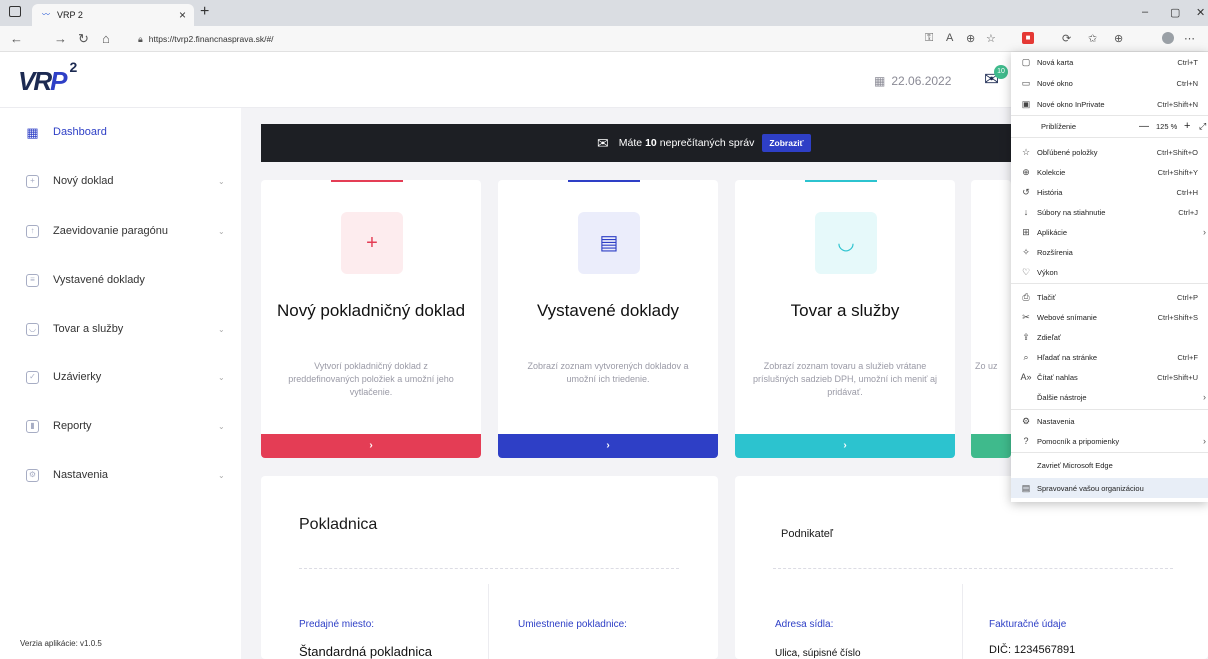  I want to click on panel-title: Podnikateľ, so click(807, 534).